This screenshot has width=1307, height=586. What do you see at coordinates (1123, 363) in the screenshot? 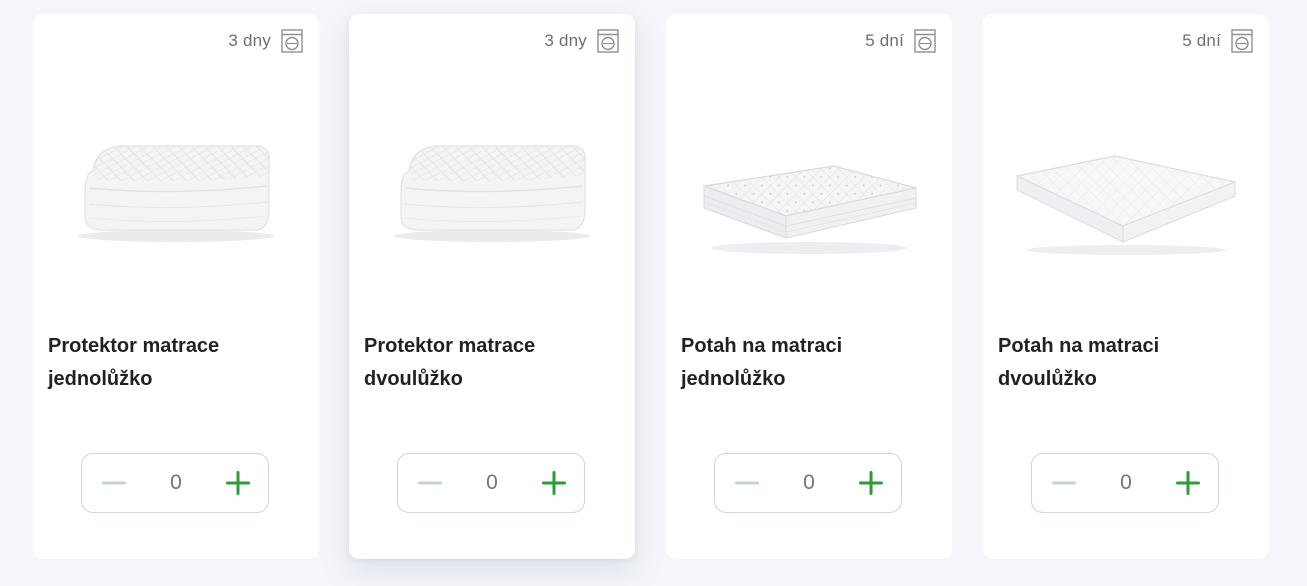
I see `product-title: Potah na matraci dvoulůžko` at bounding box center [1123, 363].